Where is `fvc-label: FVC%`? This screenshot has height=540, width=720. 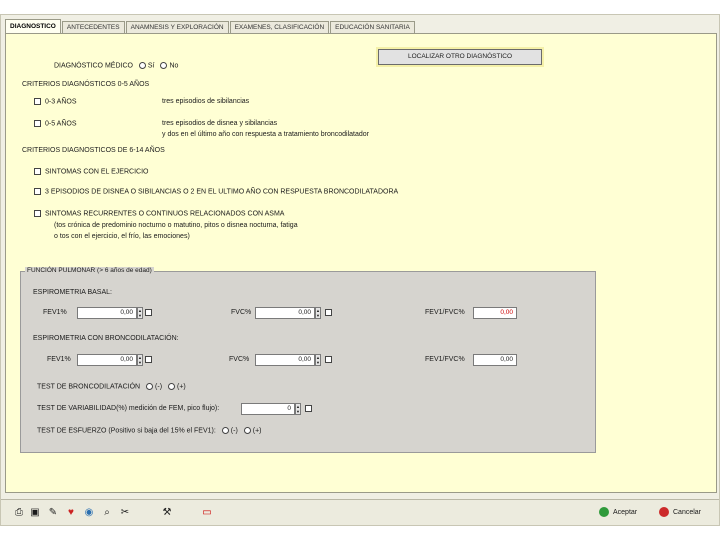 fvc-label: FVC% is located at coordinates (241, 312).